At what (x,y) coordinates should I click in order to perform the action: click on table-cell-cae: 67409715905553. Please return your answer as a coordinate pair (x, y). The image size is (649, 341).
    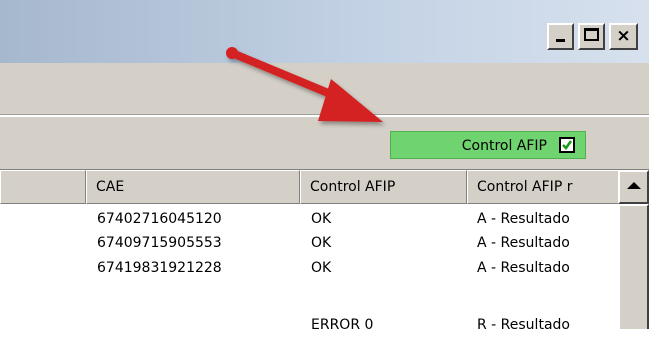
    Looking at the image, I should click on (159, 243).